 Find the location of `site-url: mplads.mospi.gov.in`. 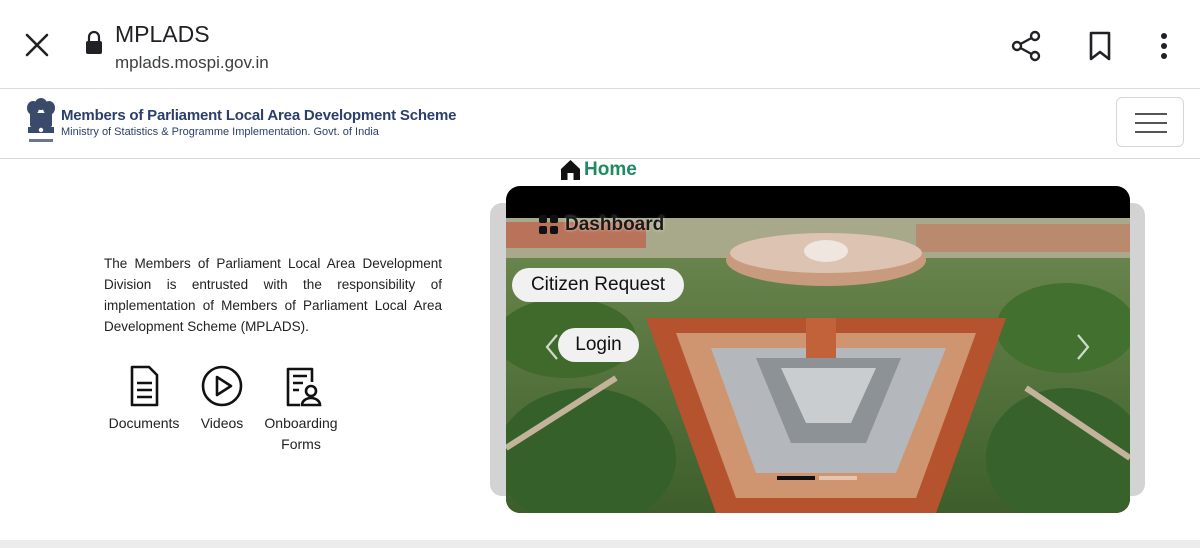

site-url: mplads.mospi.gov.in is located at coordinates (192, 63).